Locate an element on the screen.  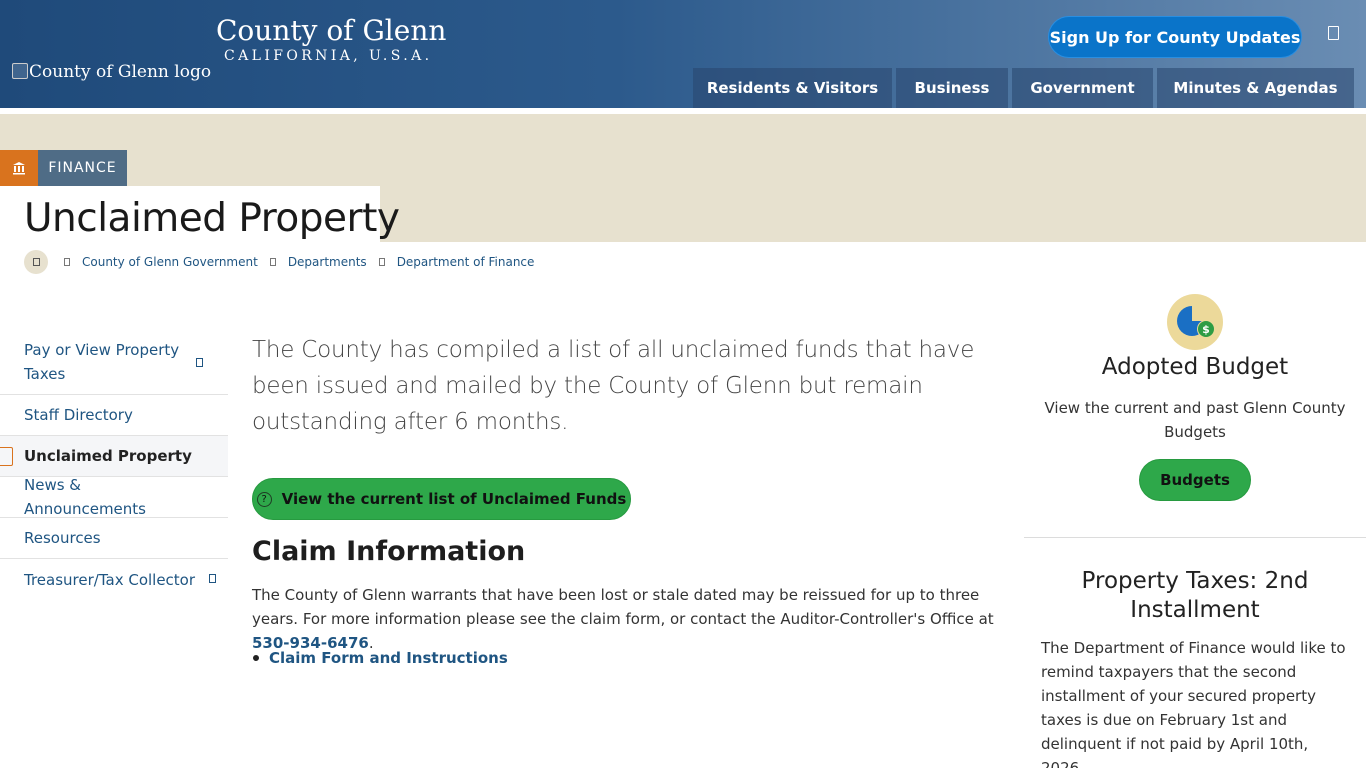
sidebar-item-unclaimed-property: Unclaimed Property is located at coordinates (114, 456).